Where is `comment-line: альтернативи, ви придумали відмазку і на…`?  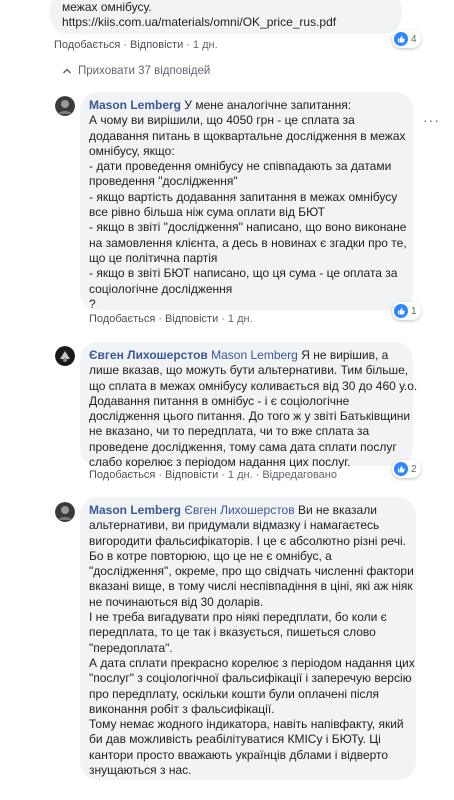
comment-line: альтернативи, ви придумали відмазку і на… is located at coordinates (234, 525).